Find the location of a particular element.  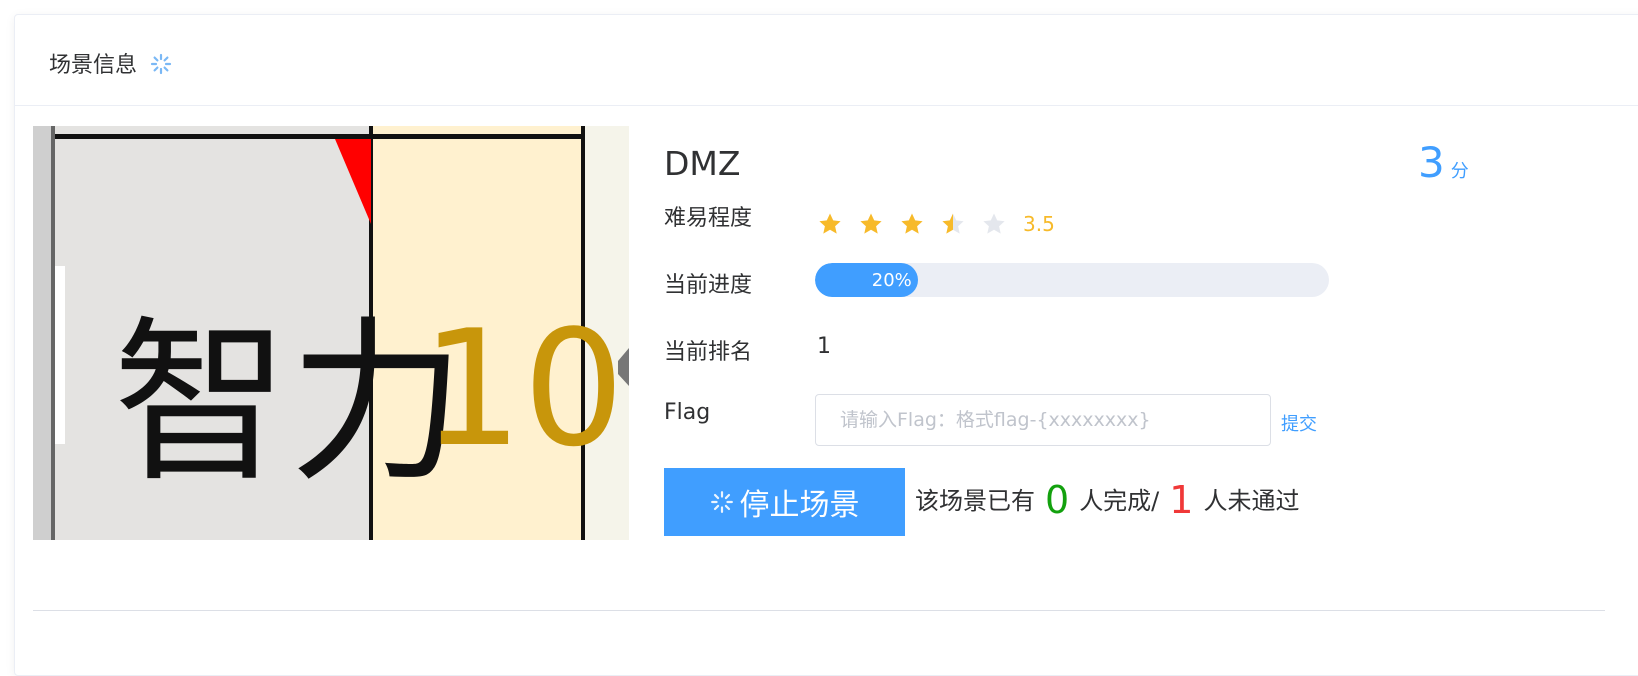

completed-suffix: 人完成/ is located at coordinates (1119, 501).